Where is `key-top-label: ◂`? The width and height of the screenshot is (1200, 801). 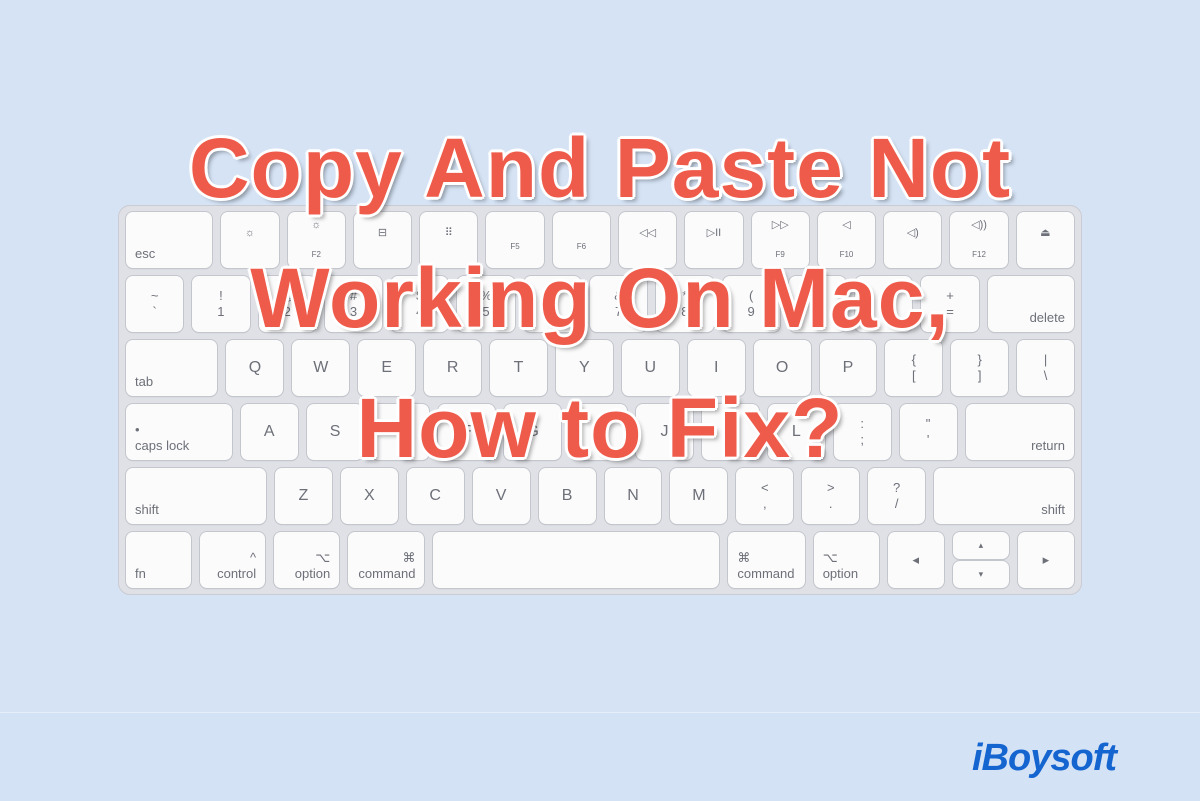
key-top-label: ◂ is located at coordinates (916, 559).